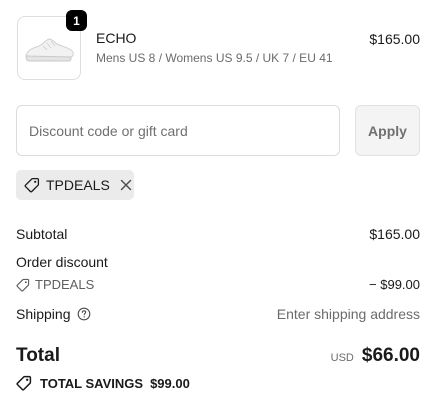 The image size is (434, 401). I want to click on total-value: $66.00, so click(390, 355).